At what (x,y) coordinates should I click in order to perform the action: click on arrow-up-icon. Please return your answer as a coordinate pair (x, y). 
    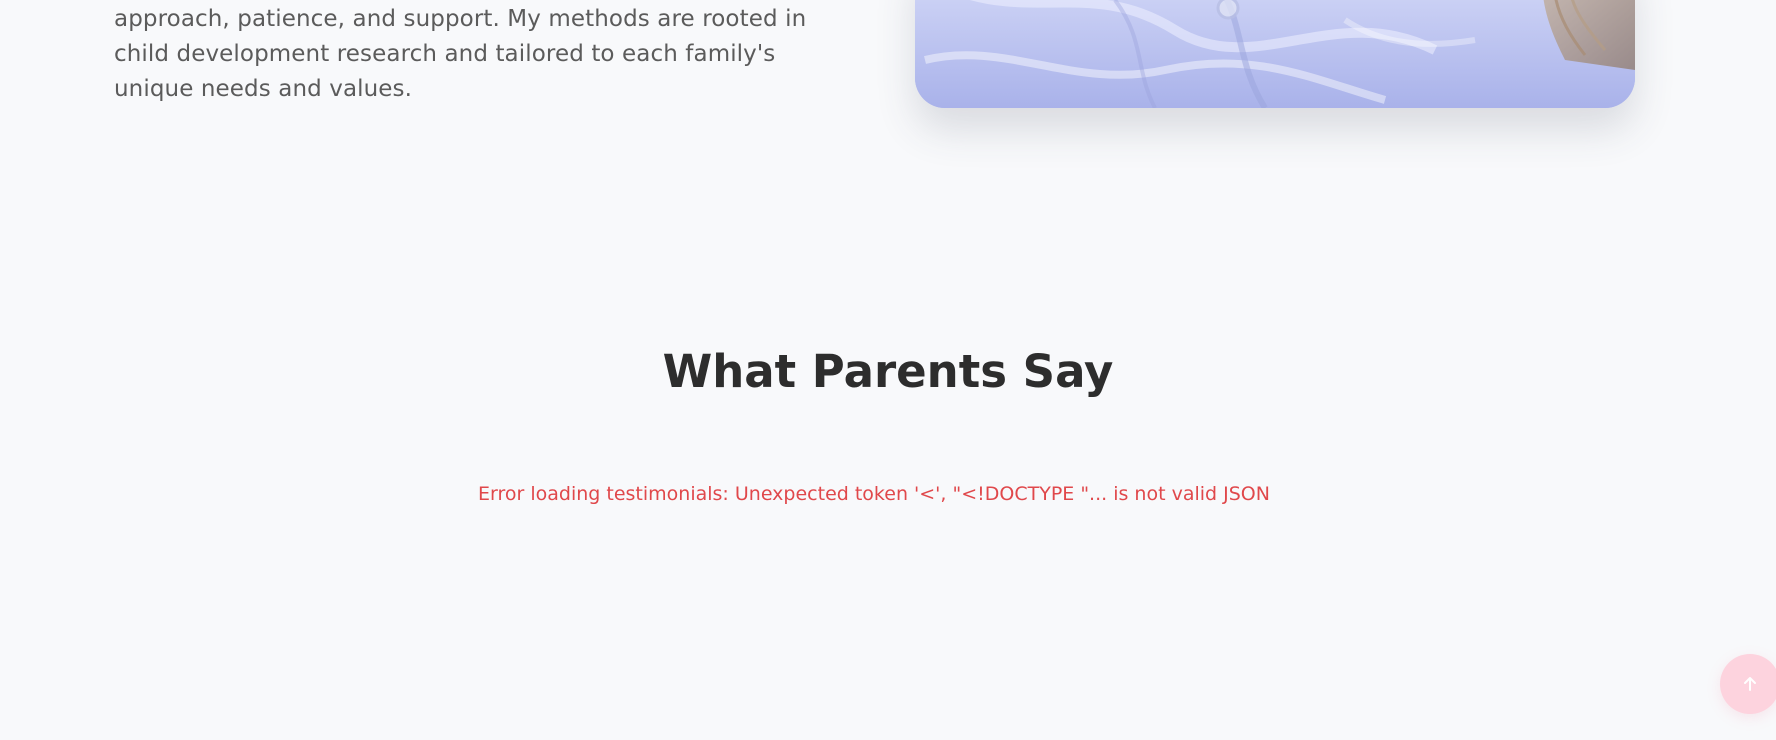
    Looking at the image, I should click on (1750, 684).